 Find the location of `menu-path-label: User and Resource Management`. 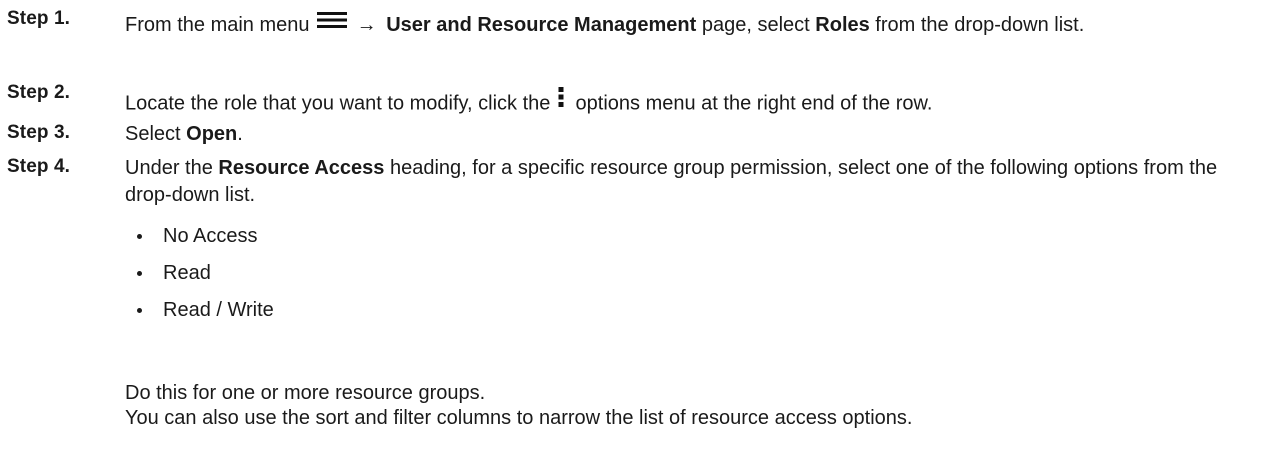

menu-path-label: User and Resource Management is located at coordinates (541, 25).